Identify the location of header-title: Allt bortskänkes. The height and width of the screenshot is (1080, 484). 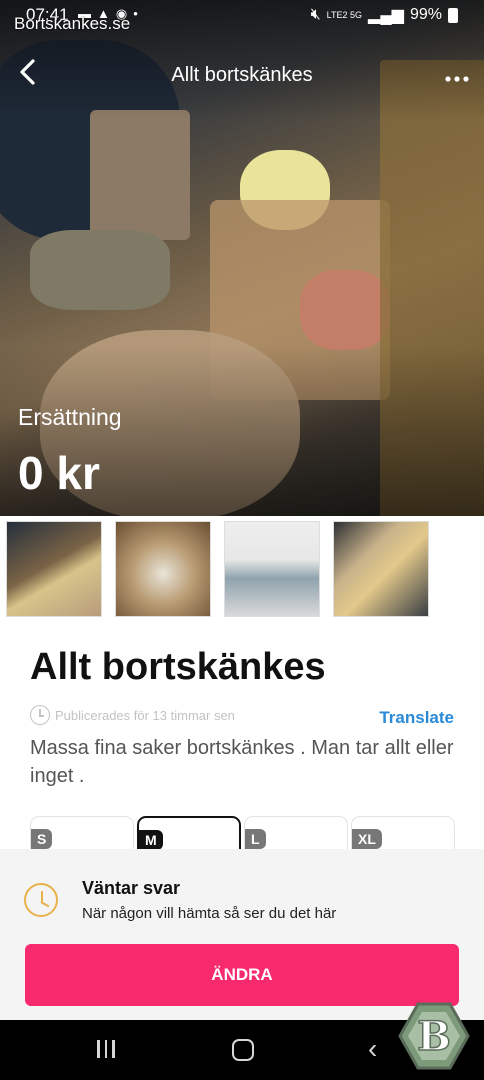
(242, 75).